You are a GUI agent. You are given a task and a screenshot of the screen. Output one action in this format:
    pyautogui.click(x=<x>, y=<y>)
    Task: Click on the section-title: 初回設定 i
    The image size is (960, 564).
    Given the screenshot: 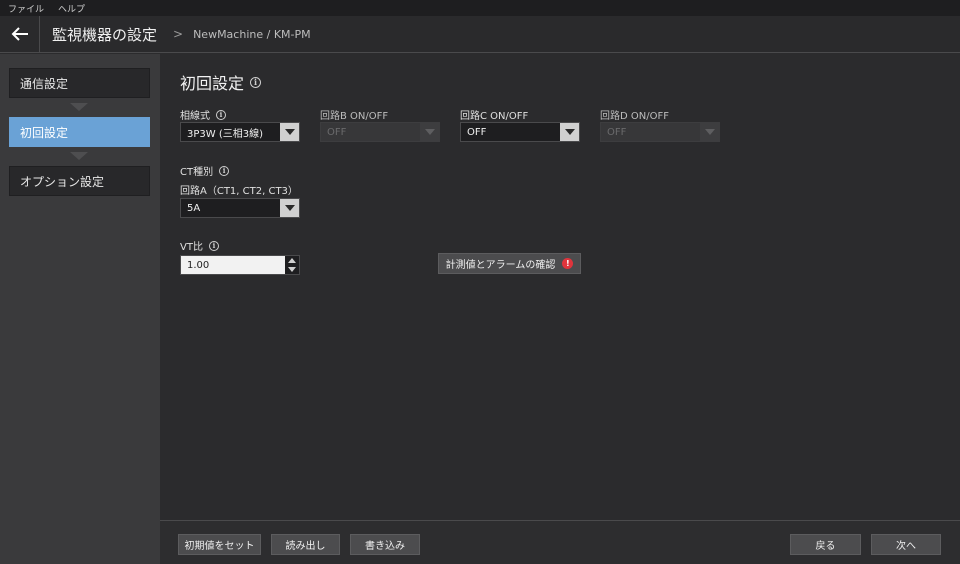 What is the action you would take?
    pyautogui.click(x=221, y=82)
    